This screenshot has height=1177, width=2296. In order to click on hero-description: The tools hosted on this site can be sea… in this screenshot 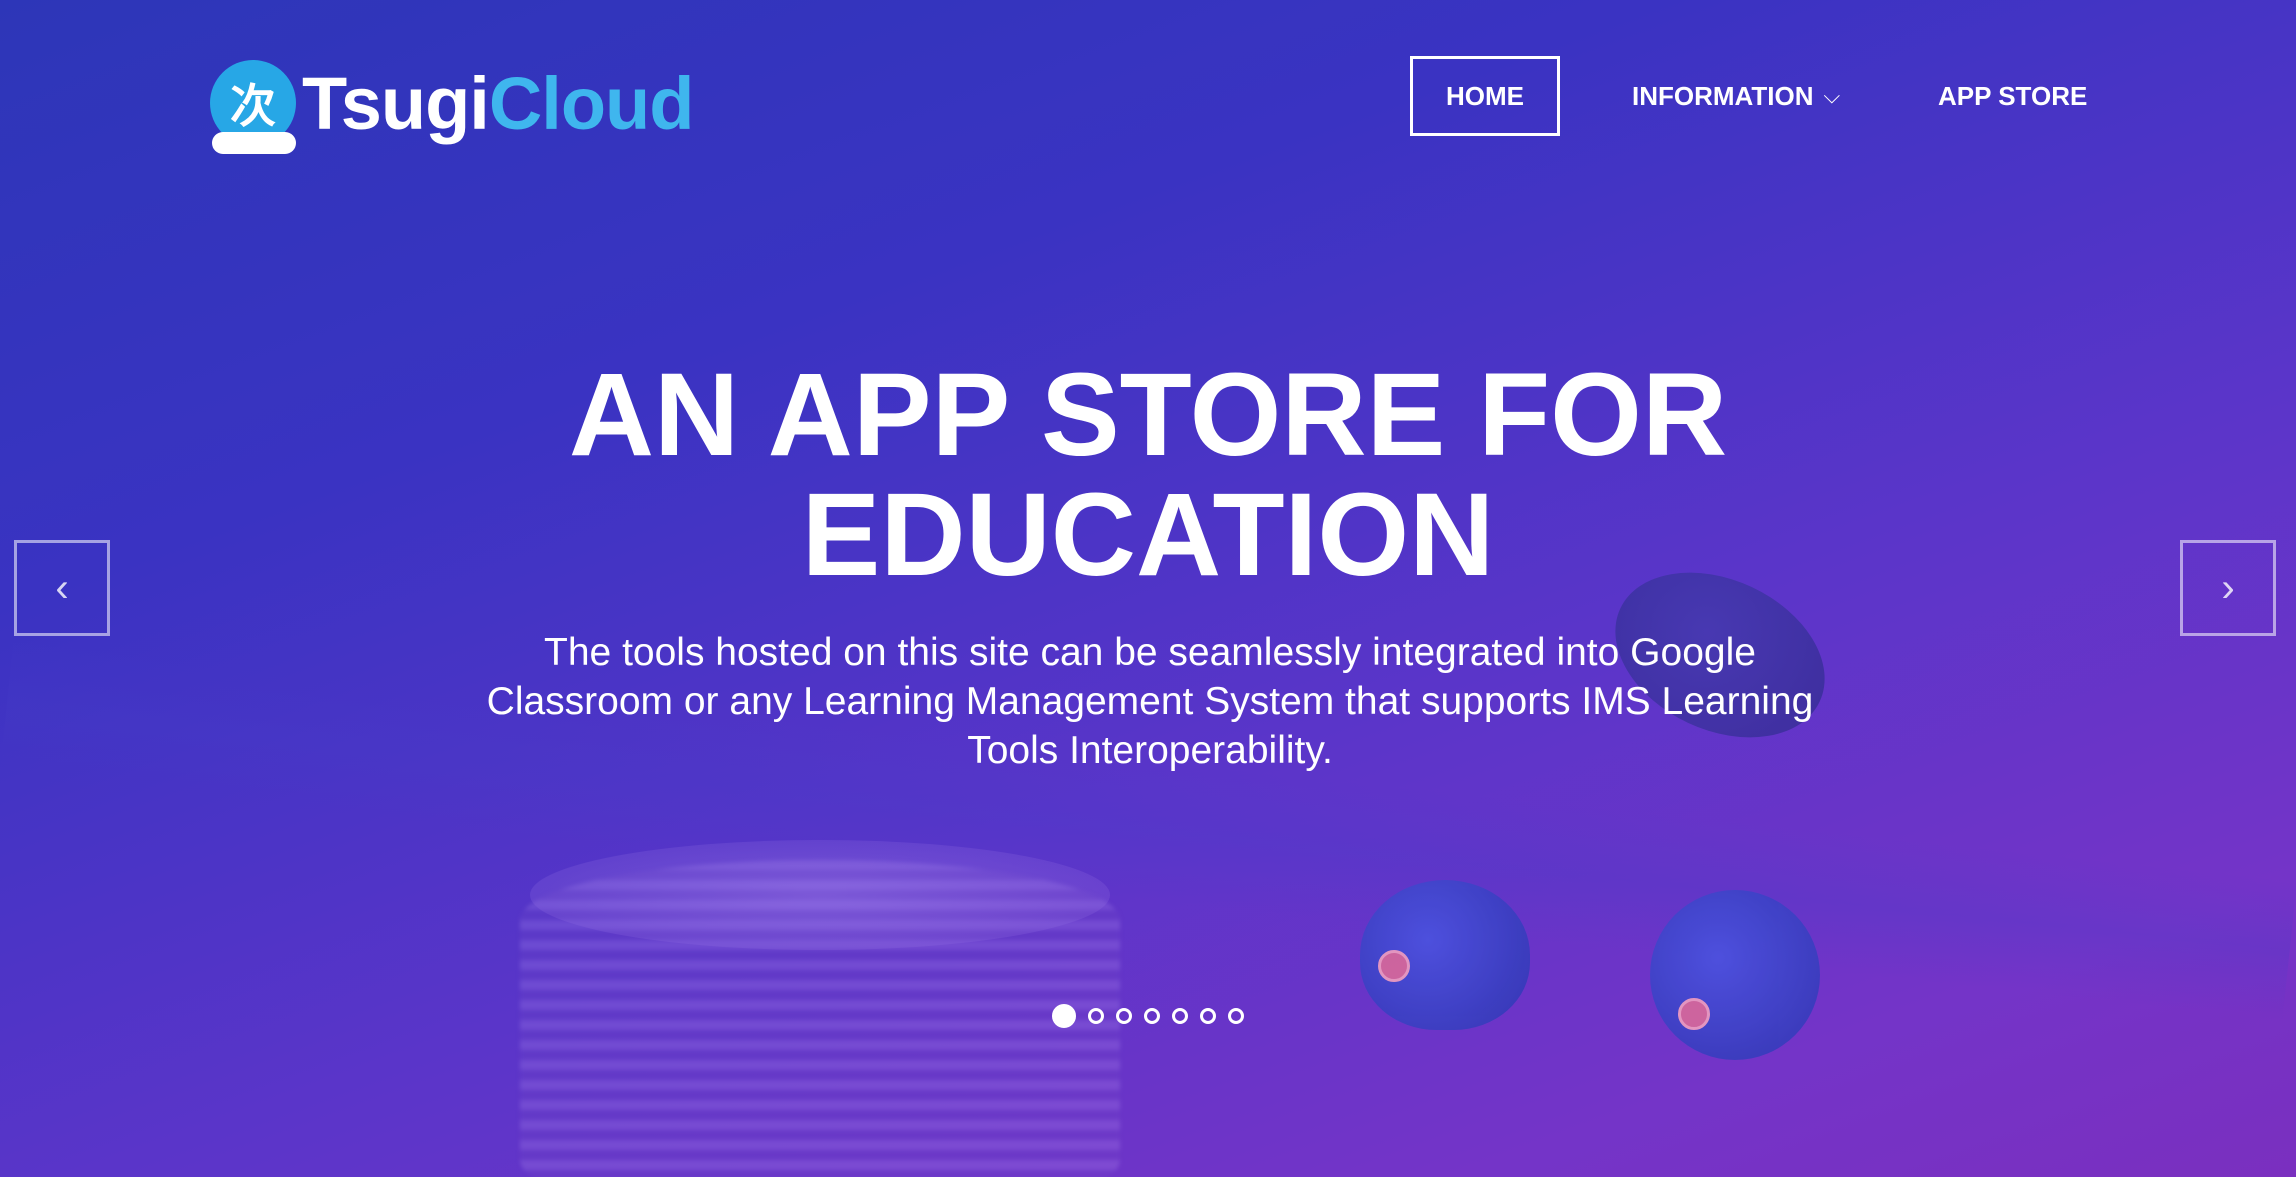, I will do `click(1150, 701)`.